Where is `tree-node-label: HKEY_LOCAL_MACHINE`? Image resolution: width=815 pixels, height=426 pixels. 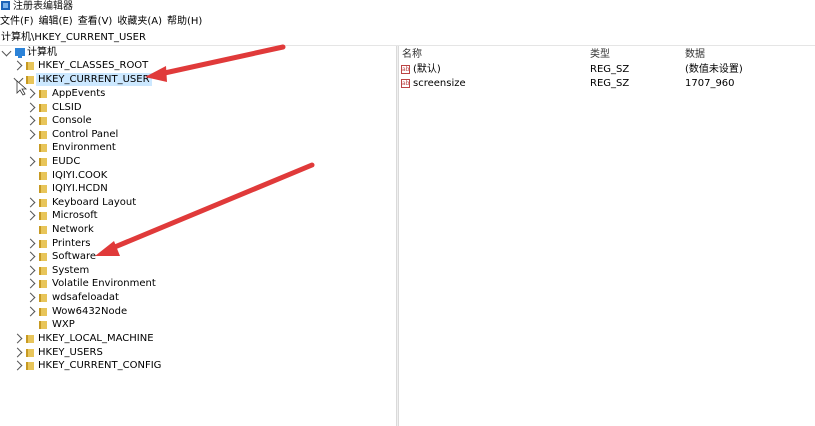 tree-node-label: HKEY_LOCAL_MACHINE is located at coordinates (96, 338).